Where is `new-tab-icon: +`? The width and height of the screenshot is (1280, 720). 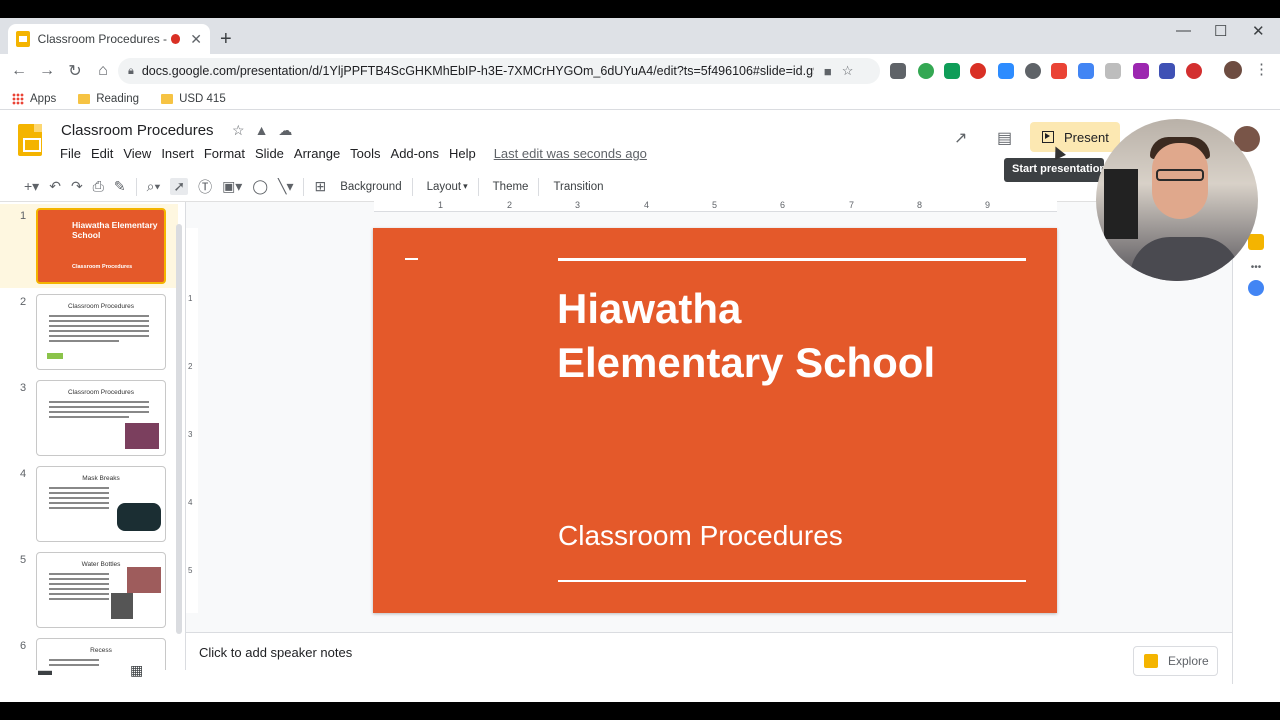 new-tab-icon: + is located at coordinates (226, 39).